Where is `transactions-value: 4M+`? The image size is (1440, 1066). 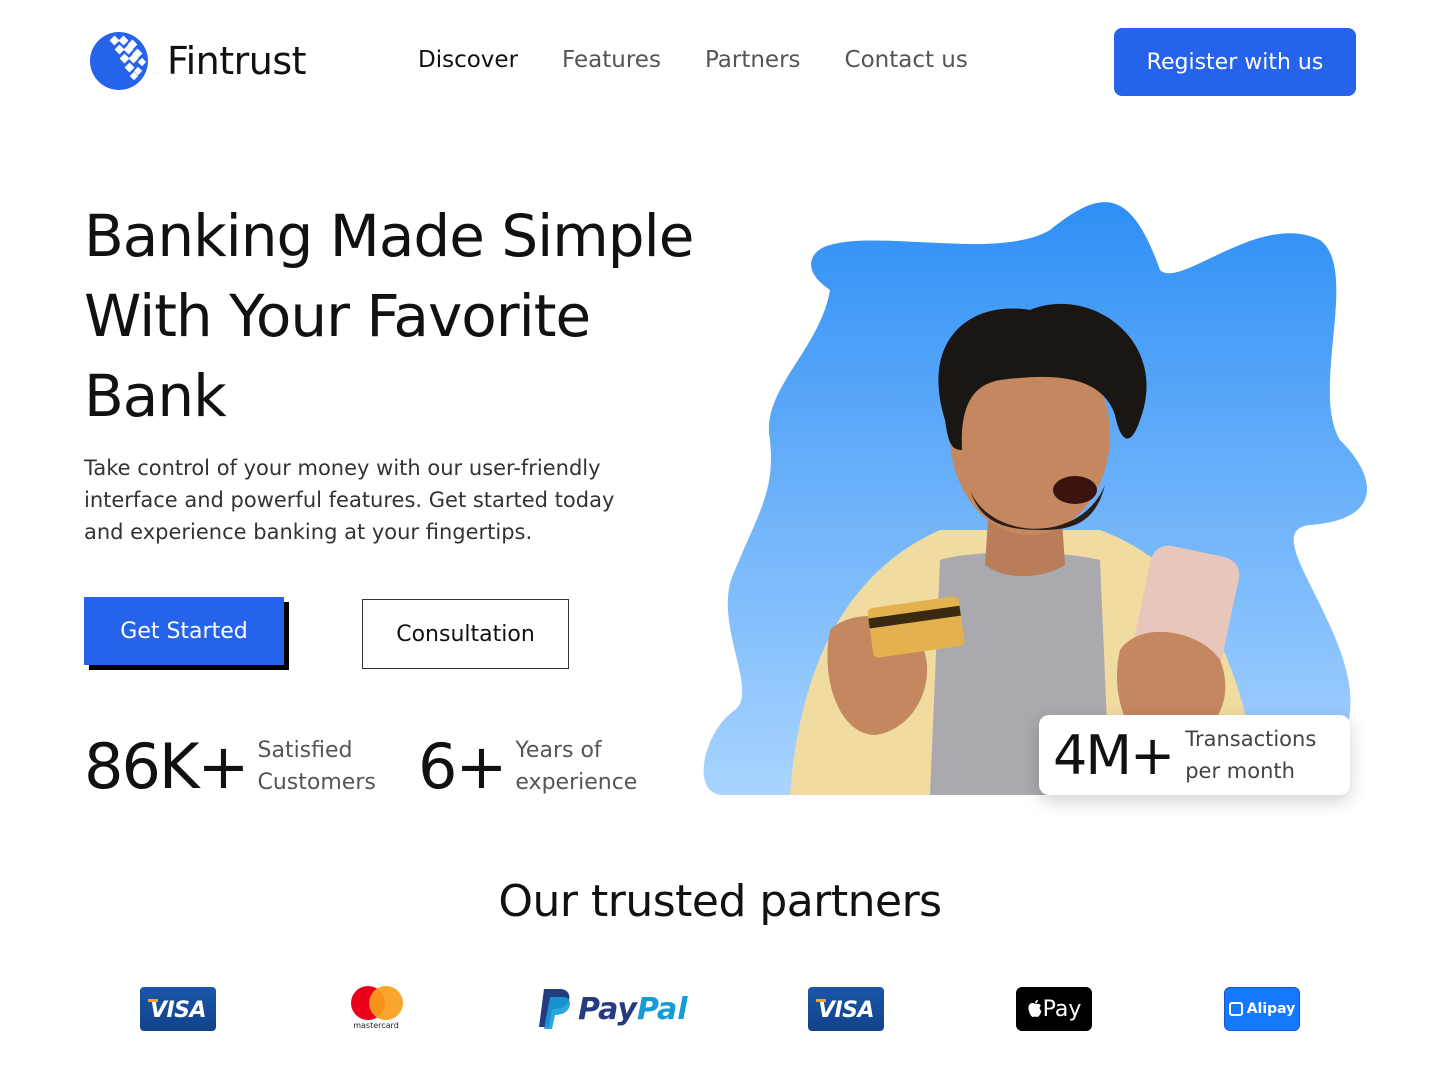
transactions-value: 4M+ is located at coordinates (1114, 755).